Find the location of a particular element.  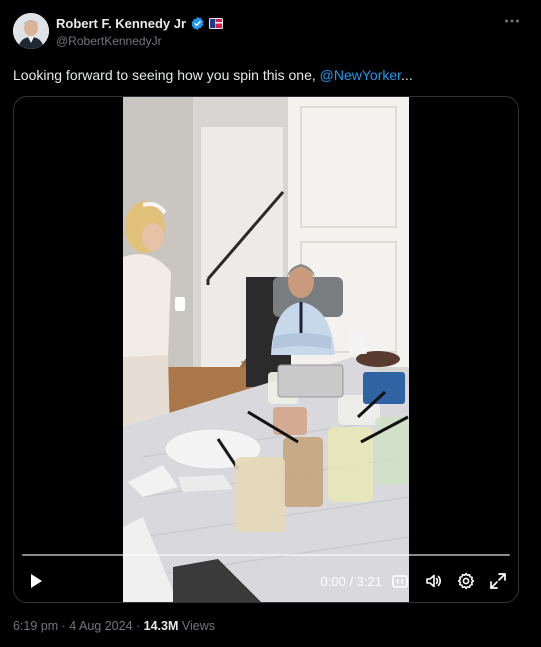

views-count: 14.3M is located at coordinates (161, 626).